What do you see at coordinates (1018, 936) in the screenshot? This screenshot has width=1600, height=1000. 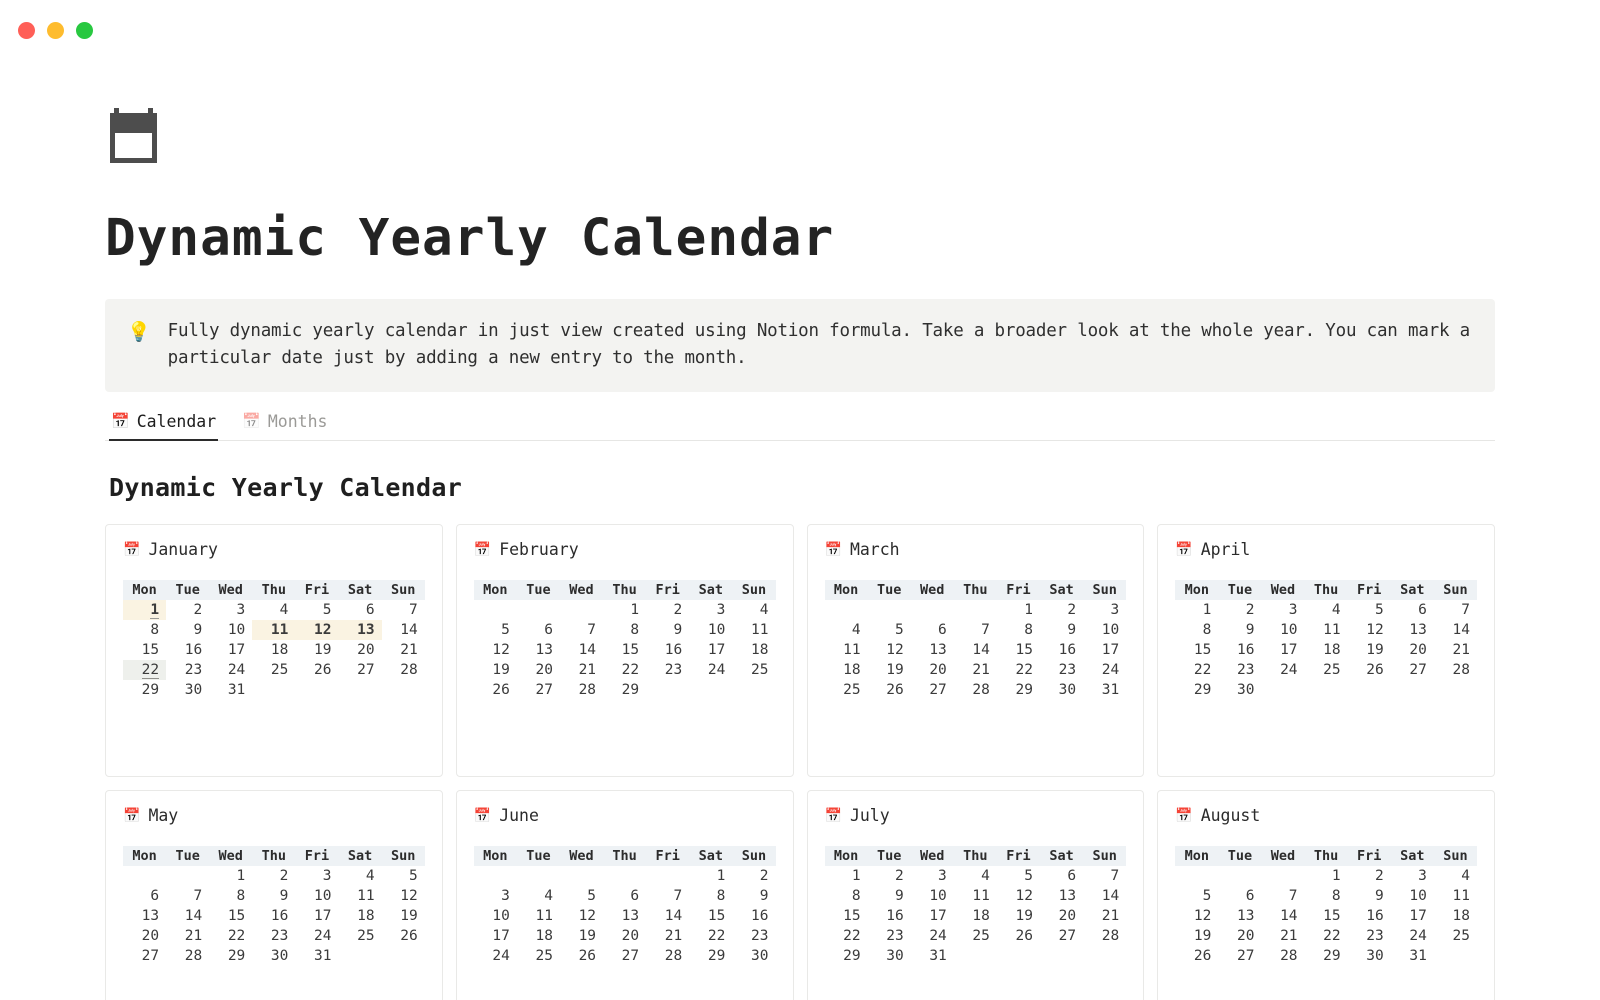 I see `day-cell: 26` at bounding box center [1018, 936].